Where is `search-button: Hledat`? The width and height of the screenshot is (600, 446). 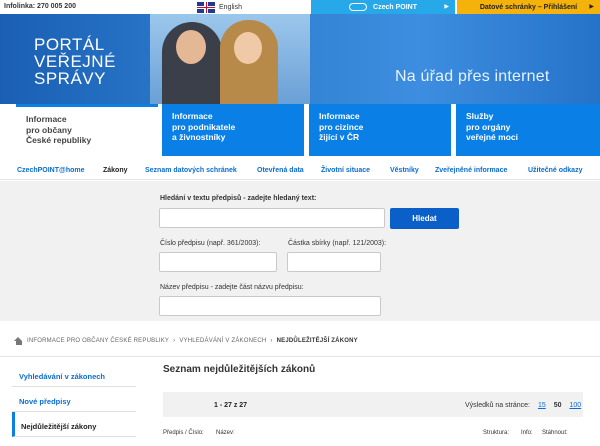 search-button: Hledat is located at coordinates (424, 218).